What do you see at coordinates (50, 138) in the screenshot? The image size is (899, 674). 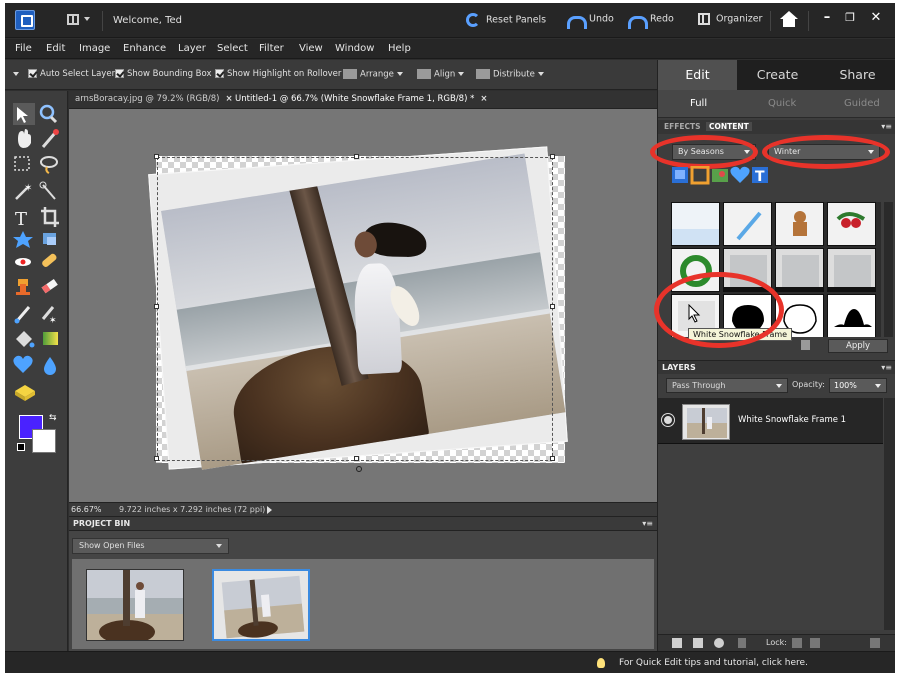 I see `eyedropper-tool-icon` at bounding box center [50, 138].